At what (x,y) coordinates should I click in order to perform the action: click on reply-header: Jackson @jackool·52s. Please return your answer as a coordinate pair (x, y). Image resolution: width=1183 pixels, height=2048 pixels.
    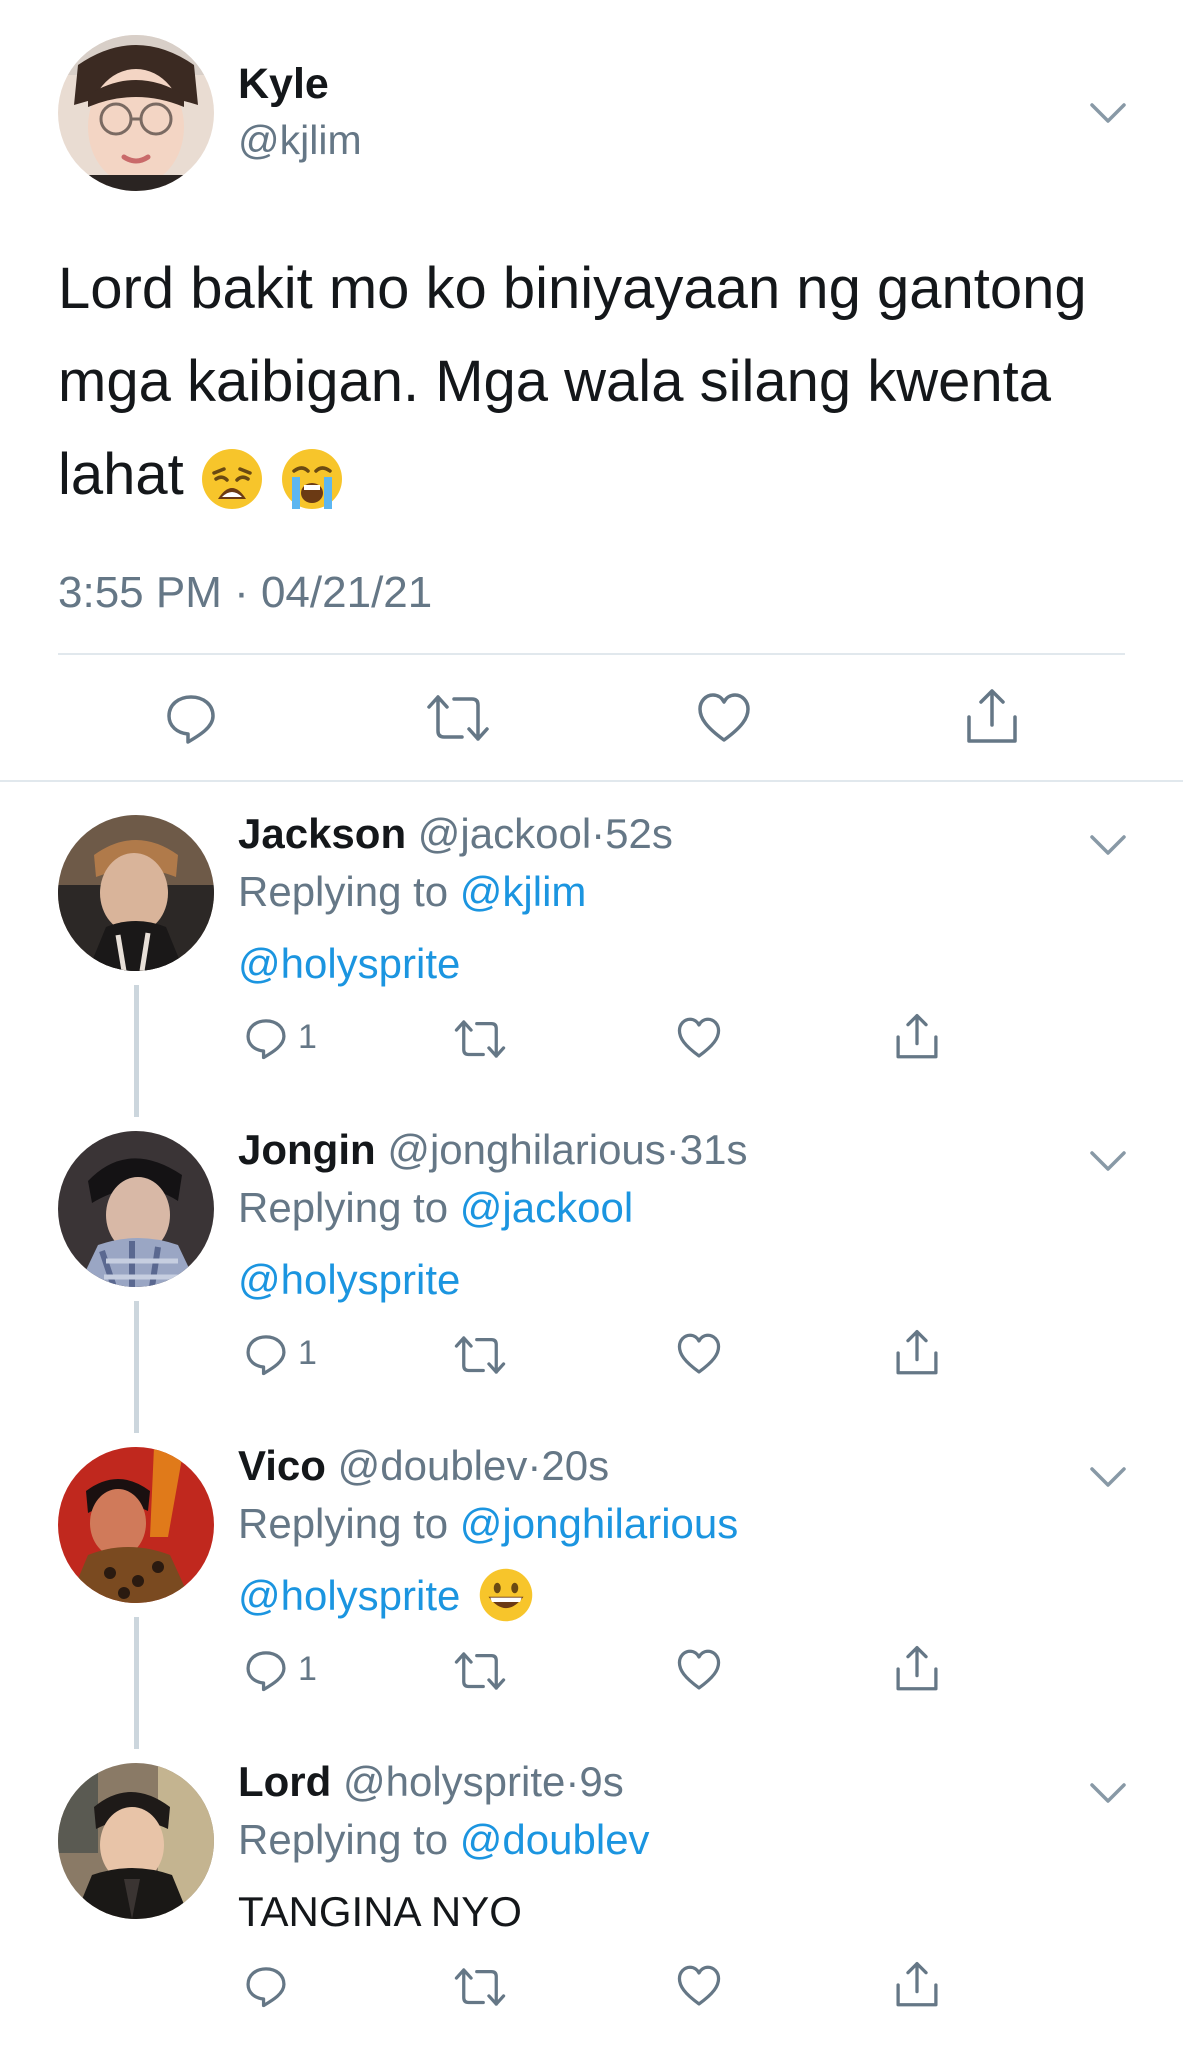
    Looking at the image, I should click on (455, 834).